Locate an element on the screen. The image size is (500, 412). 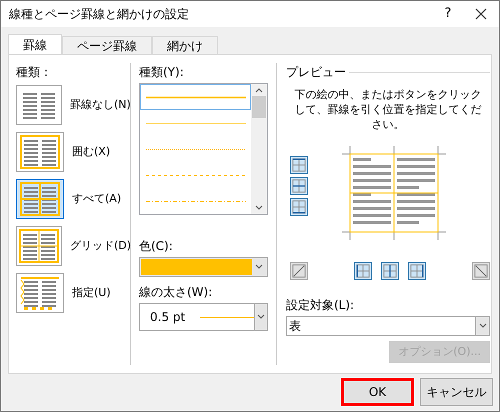
dialog-button: OK is located at coordinates (377, 392).